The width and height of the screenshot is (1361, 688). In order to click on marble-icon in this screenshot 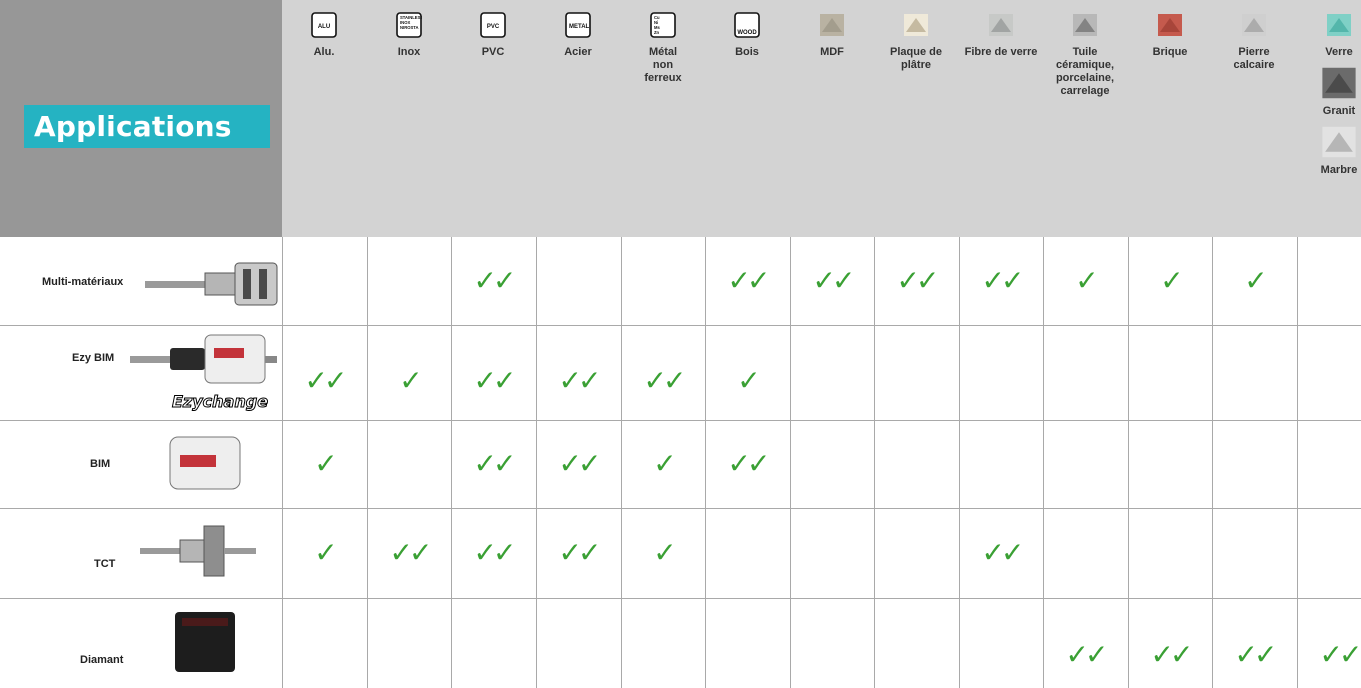, I will do `click(1339, 142)`.